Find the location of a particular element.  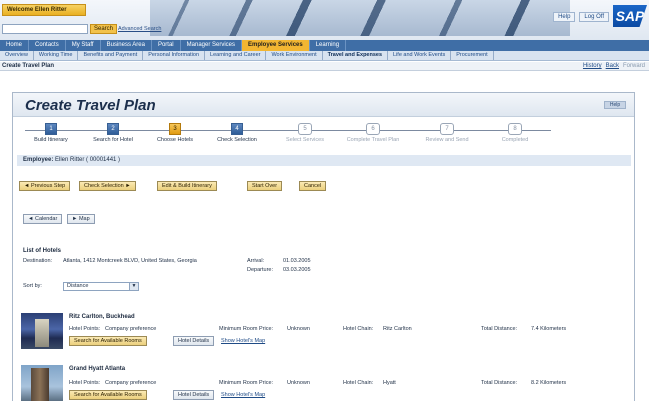

employee-info: Employee: Ellen Ritter ( 00001441 ) is located at coordinates (71, 160).